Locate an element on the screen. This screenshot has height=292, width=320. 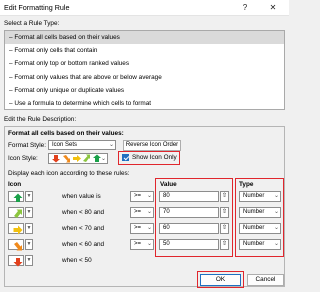
arrow-up-right-icon is located at coordinates (18, 213).